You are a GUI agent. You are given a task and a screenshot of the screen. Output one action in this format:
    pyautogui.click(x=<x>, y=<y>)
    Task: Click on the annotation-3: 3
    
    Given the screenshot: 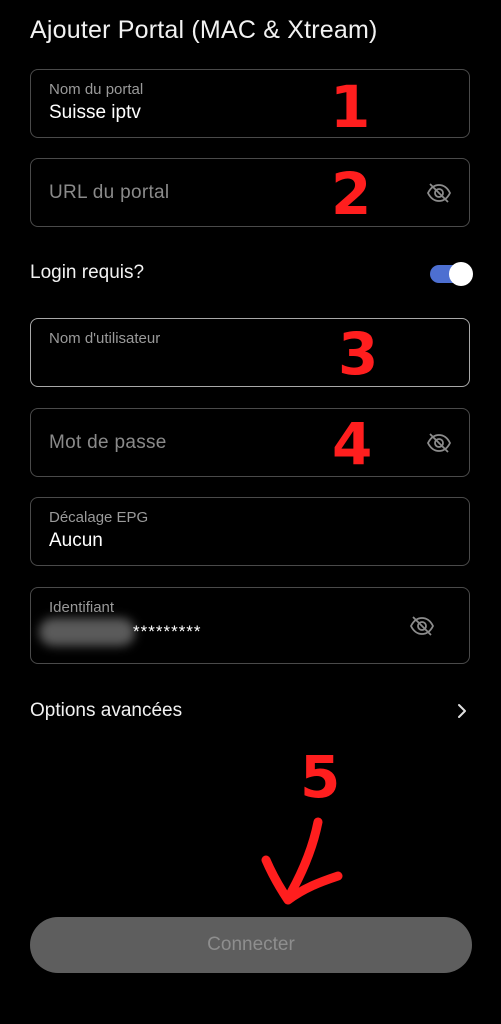 What is the action you would take?
    pyautogui.click(x=358, y=354)
    